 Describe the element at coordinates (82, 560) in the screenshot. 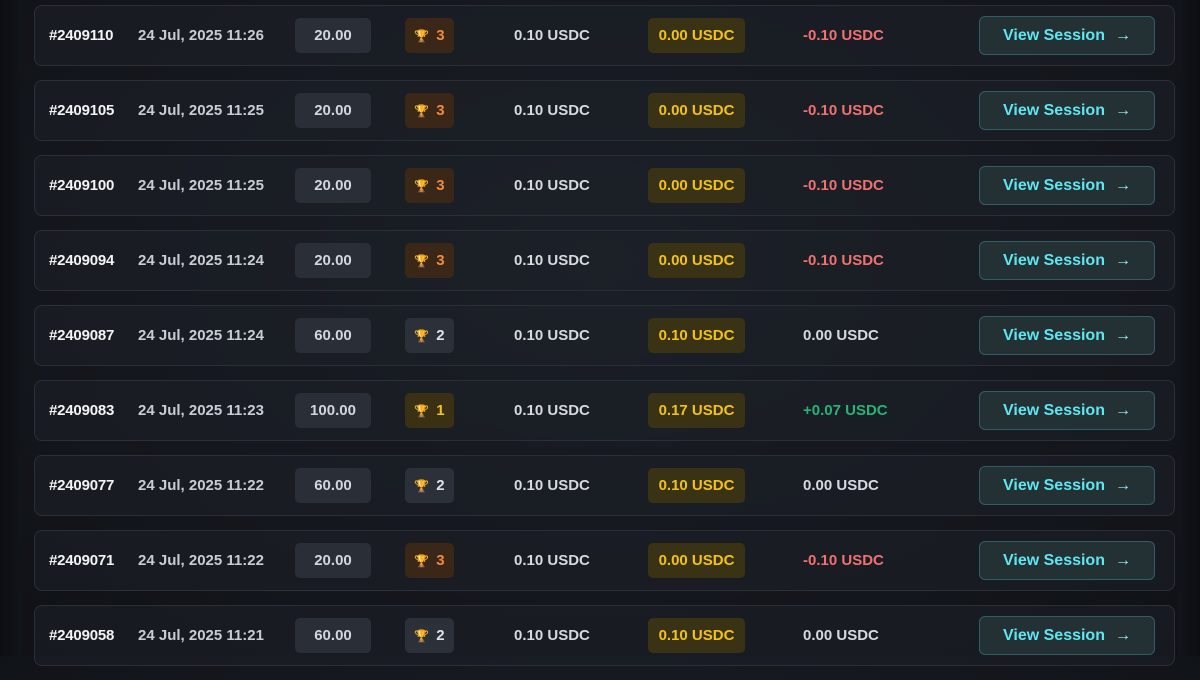

I see `session-id: #2409071` at that location.